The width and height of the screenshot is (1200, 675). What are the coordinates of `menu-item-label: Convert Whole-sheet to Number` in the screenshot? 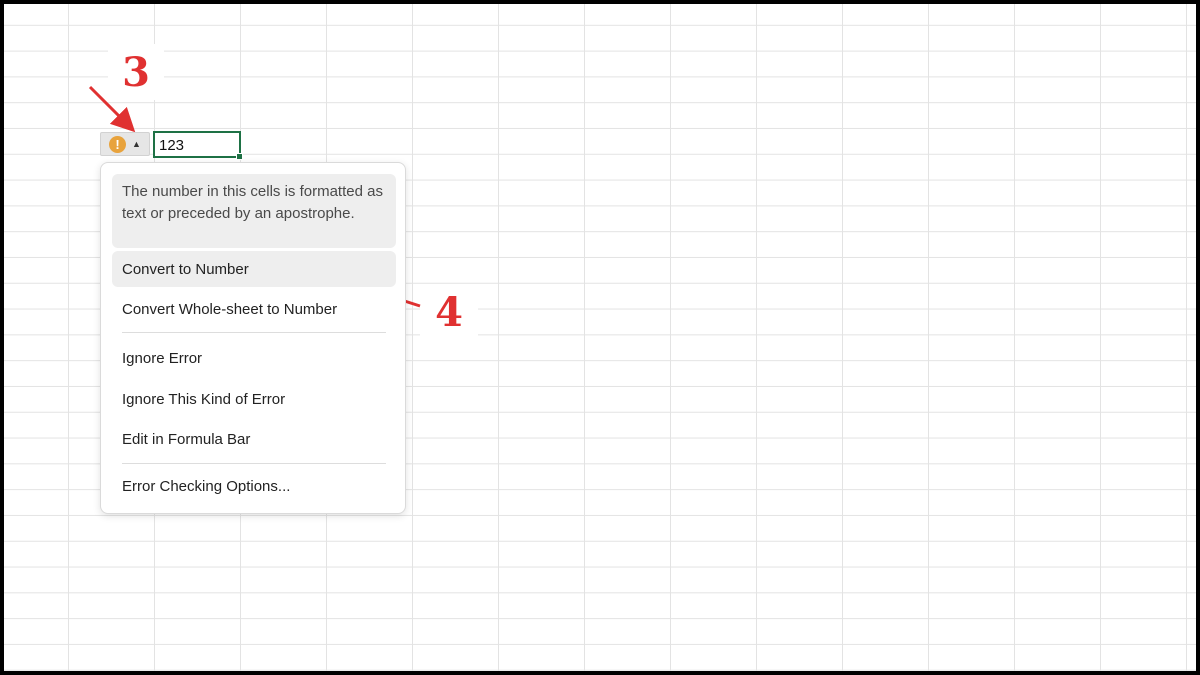 It's located at (230, 309).